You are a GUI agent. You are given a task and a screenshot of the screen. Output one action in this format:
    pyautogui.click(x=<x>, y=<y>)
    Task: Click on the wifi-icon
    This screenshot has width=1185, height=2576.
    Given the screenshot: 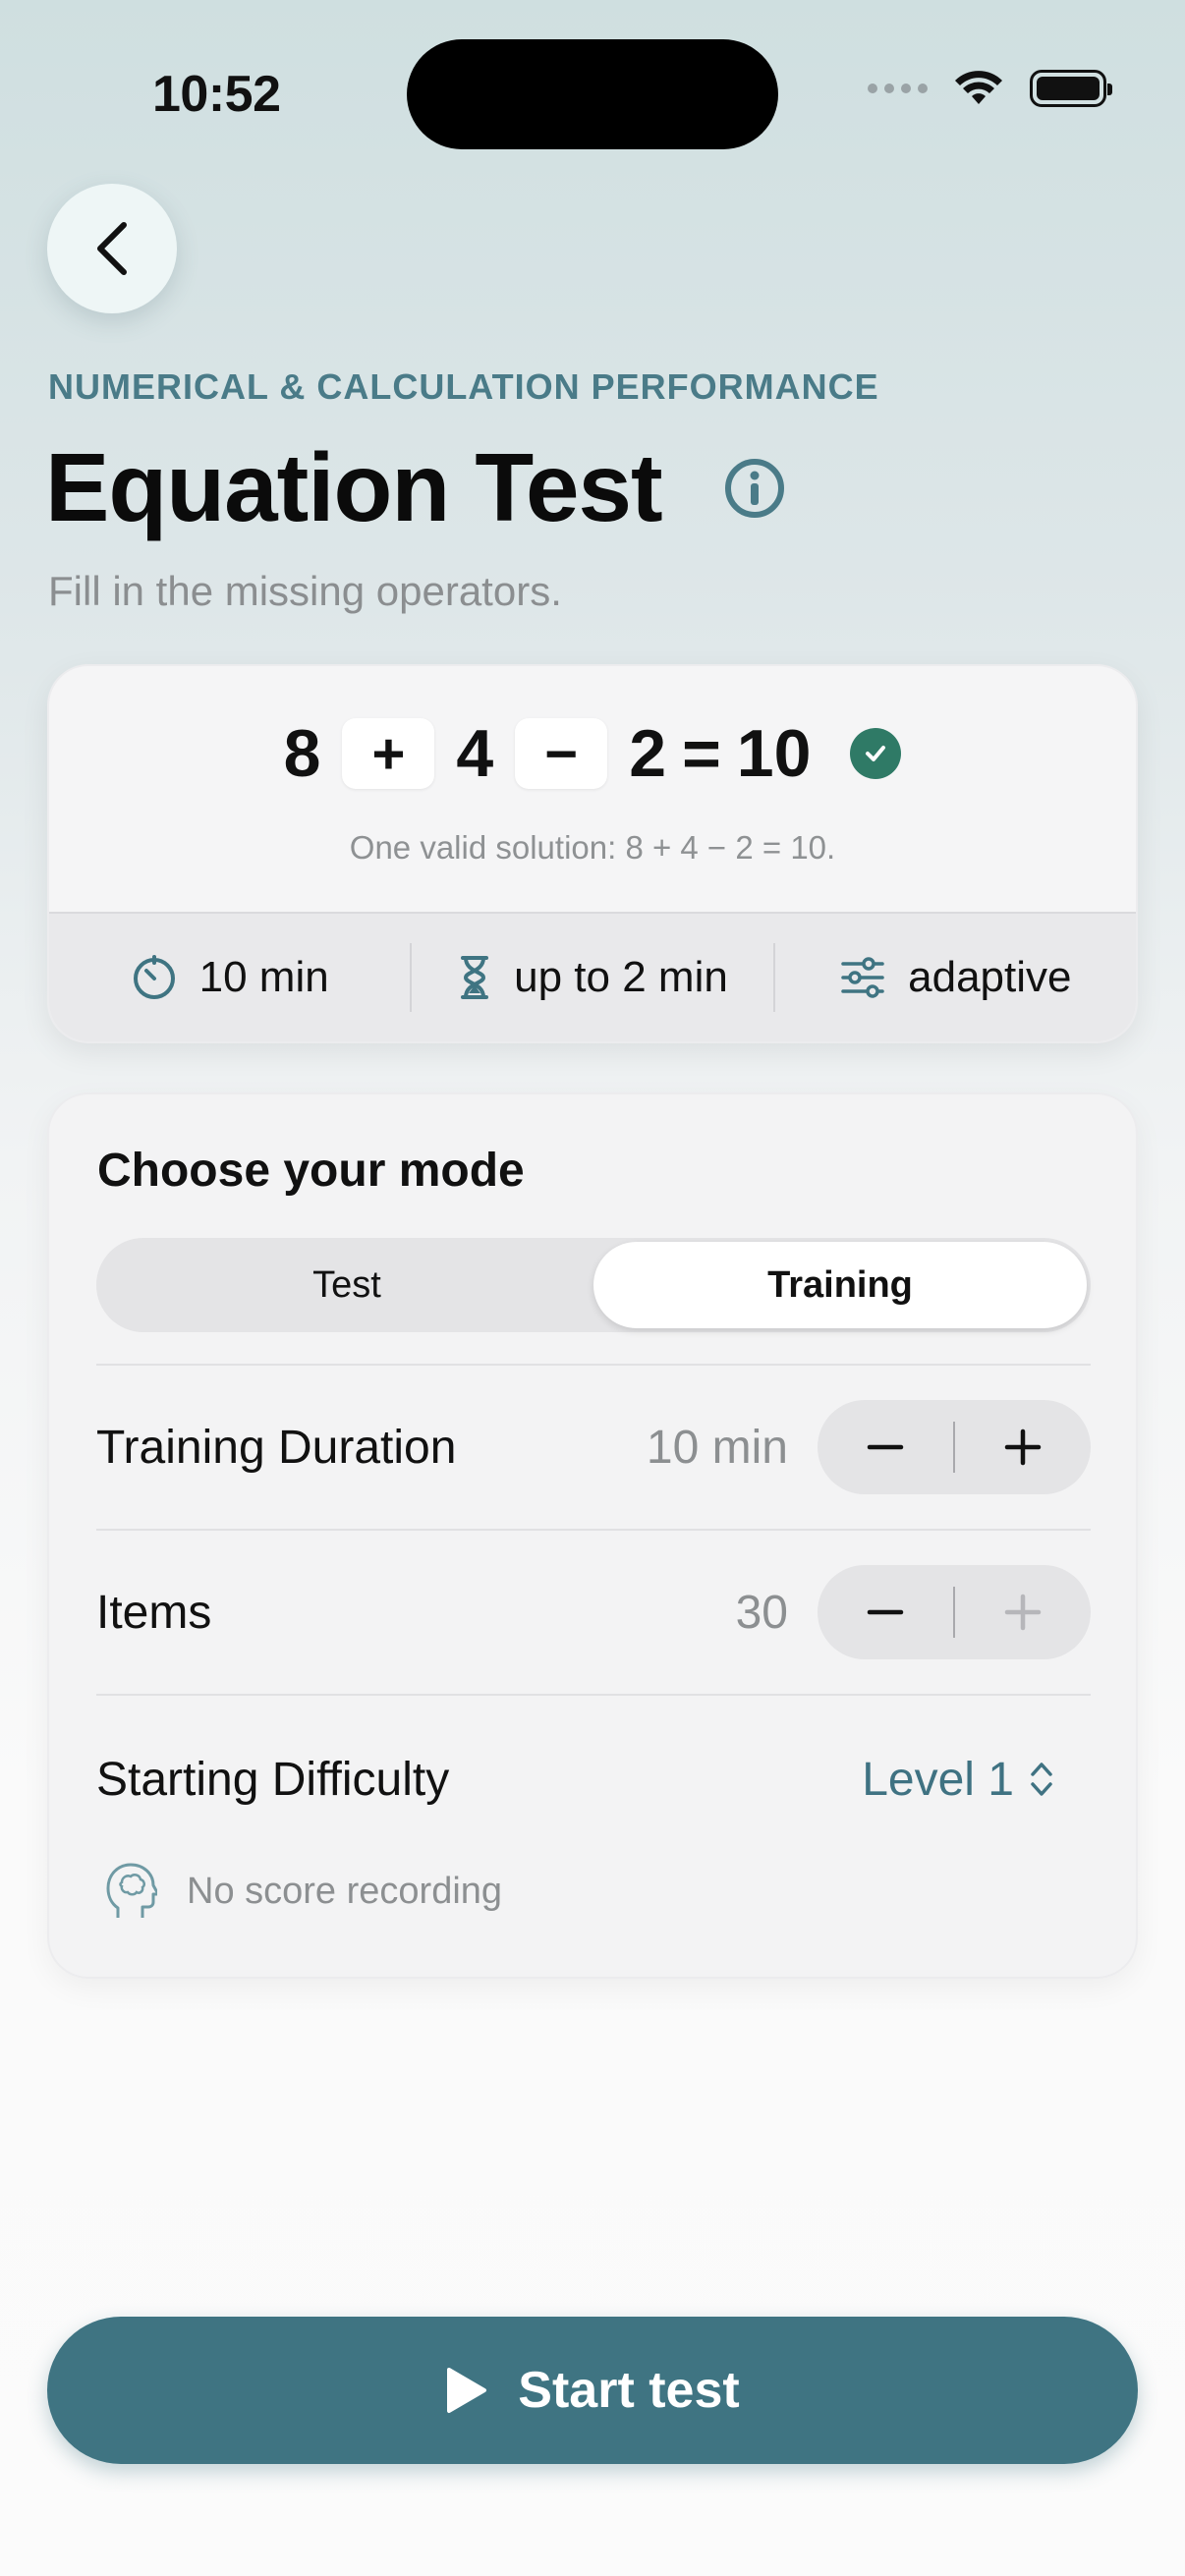 What is the action you would take?
    pyautogui.click(x=979, y=87)
    